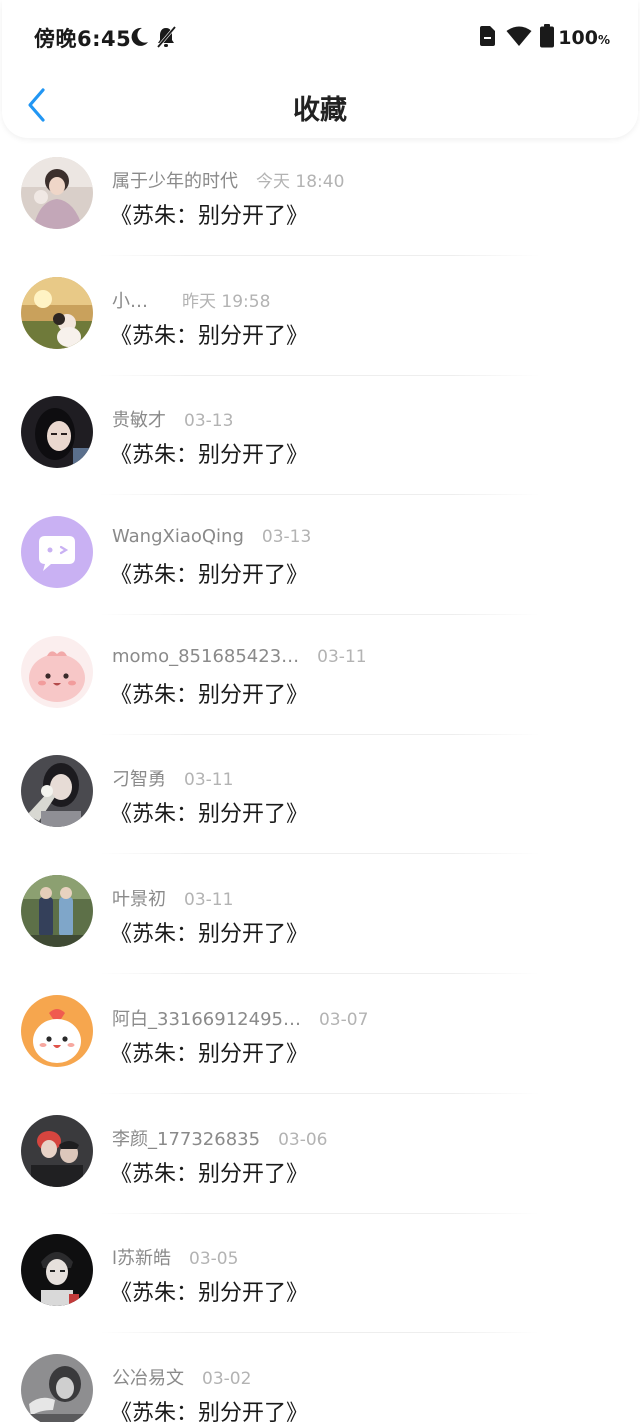 The image size is (640, 1422). I want to click on meta-line: 属于少年的时代 今天 18:40, so click(228, 180).